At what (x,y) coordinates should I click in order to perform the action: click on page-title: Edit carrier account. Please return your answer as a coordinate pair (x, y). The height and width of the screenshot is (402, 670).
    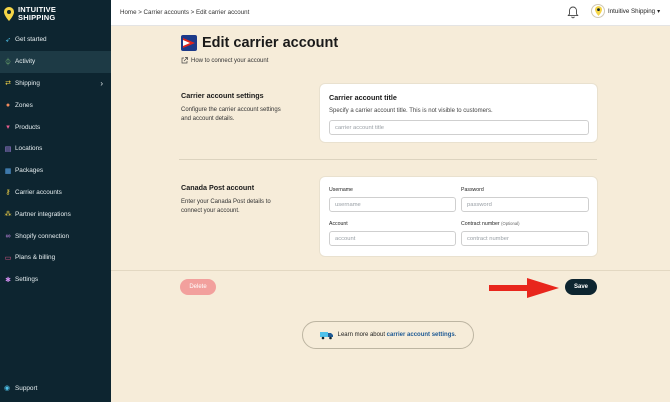
    Looking at the image, I should click on (270, 43).